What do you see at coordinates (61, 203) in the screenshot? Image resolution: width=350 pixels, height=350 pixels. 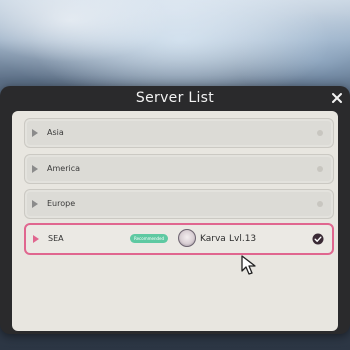 I see `server-name: Europe` at bounding box center [61, 203].